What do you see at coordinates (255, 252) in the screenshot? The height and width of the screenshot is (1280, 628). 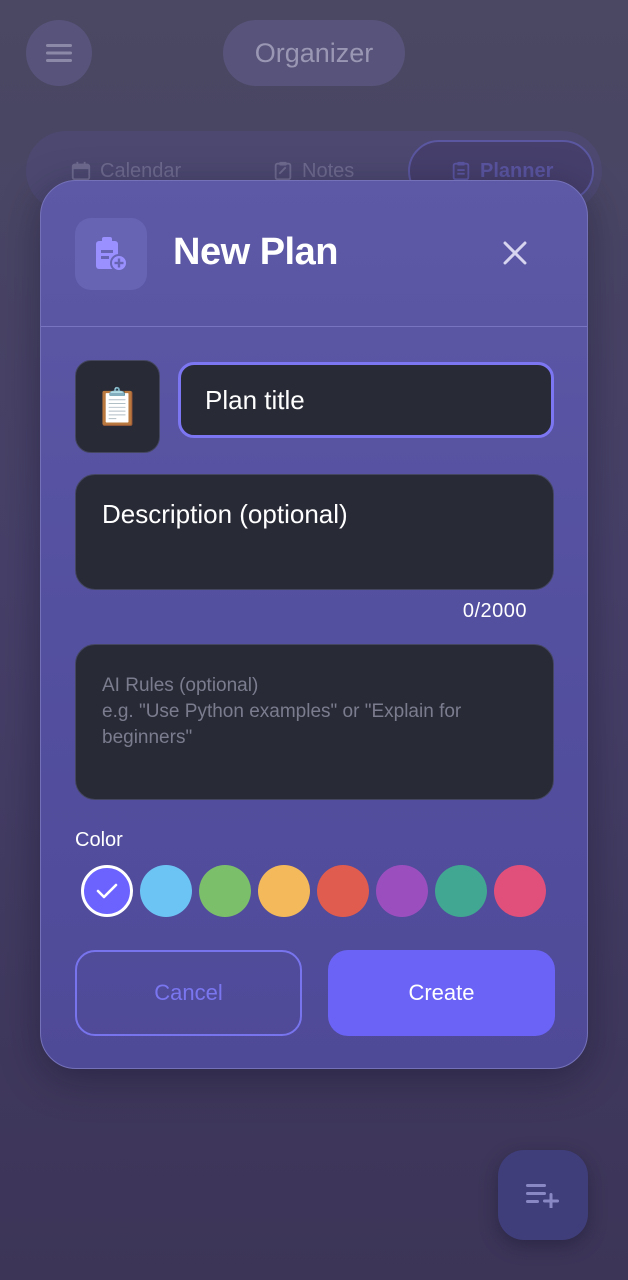 I see `dialog-title: New Plan` at bounding box center [255, 252].